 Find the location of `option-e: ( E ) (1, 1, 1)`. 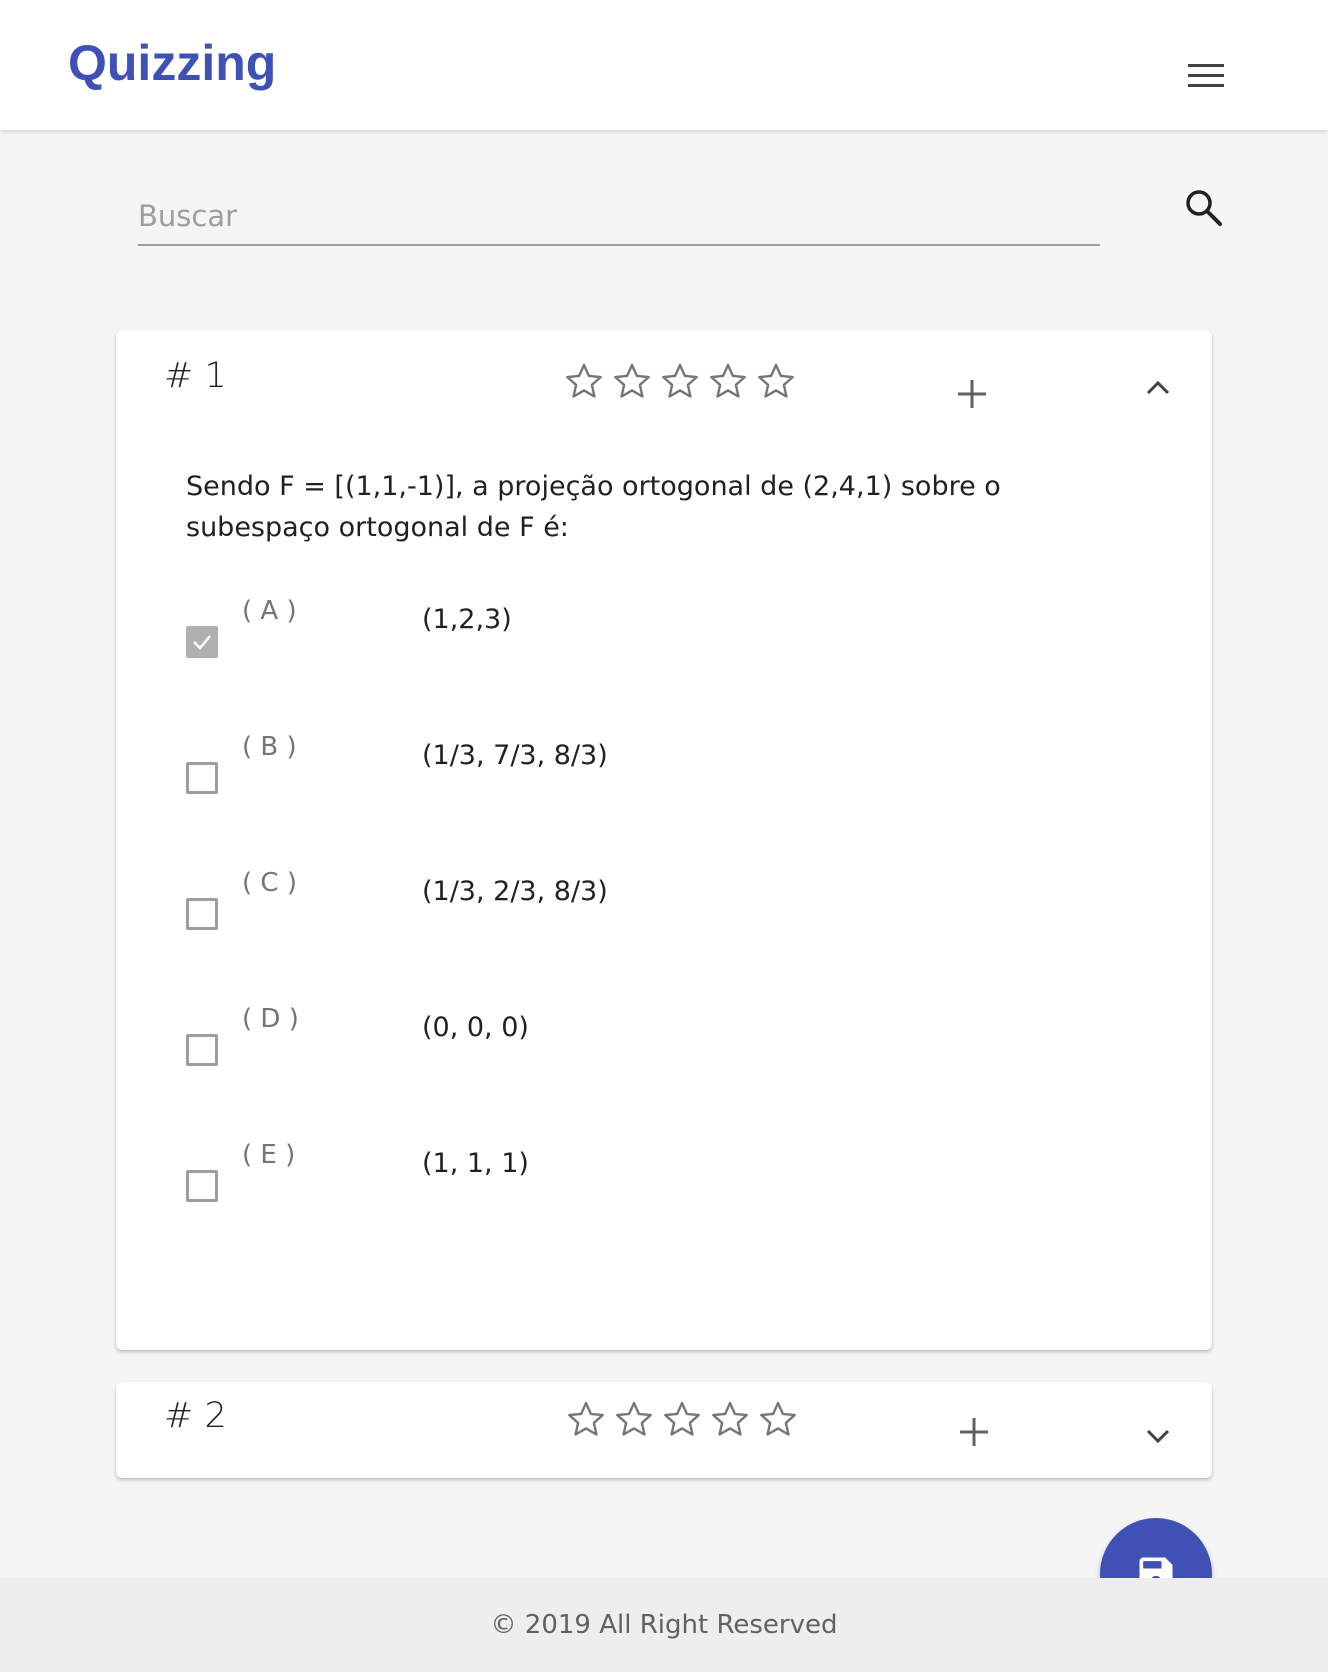

option-e: ( E ) (1, 1, 1) is located at coordinates (536, 1182).